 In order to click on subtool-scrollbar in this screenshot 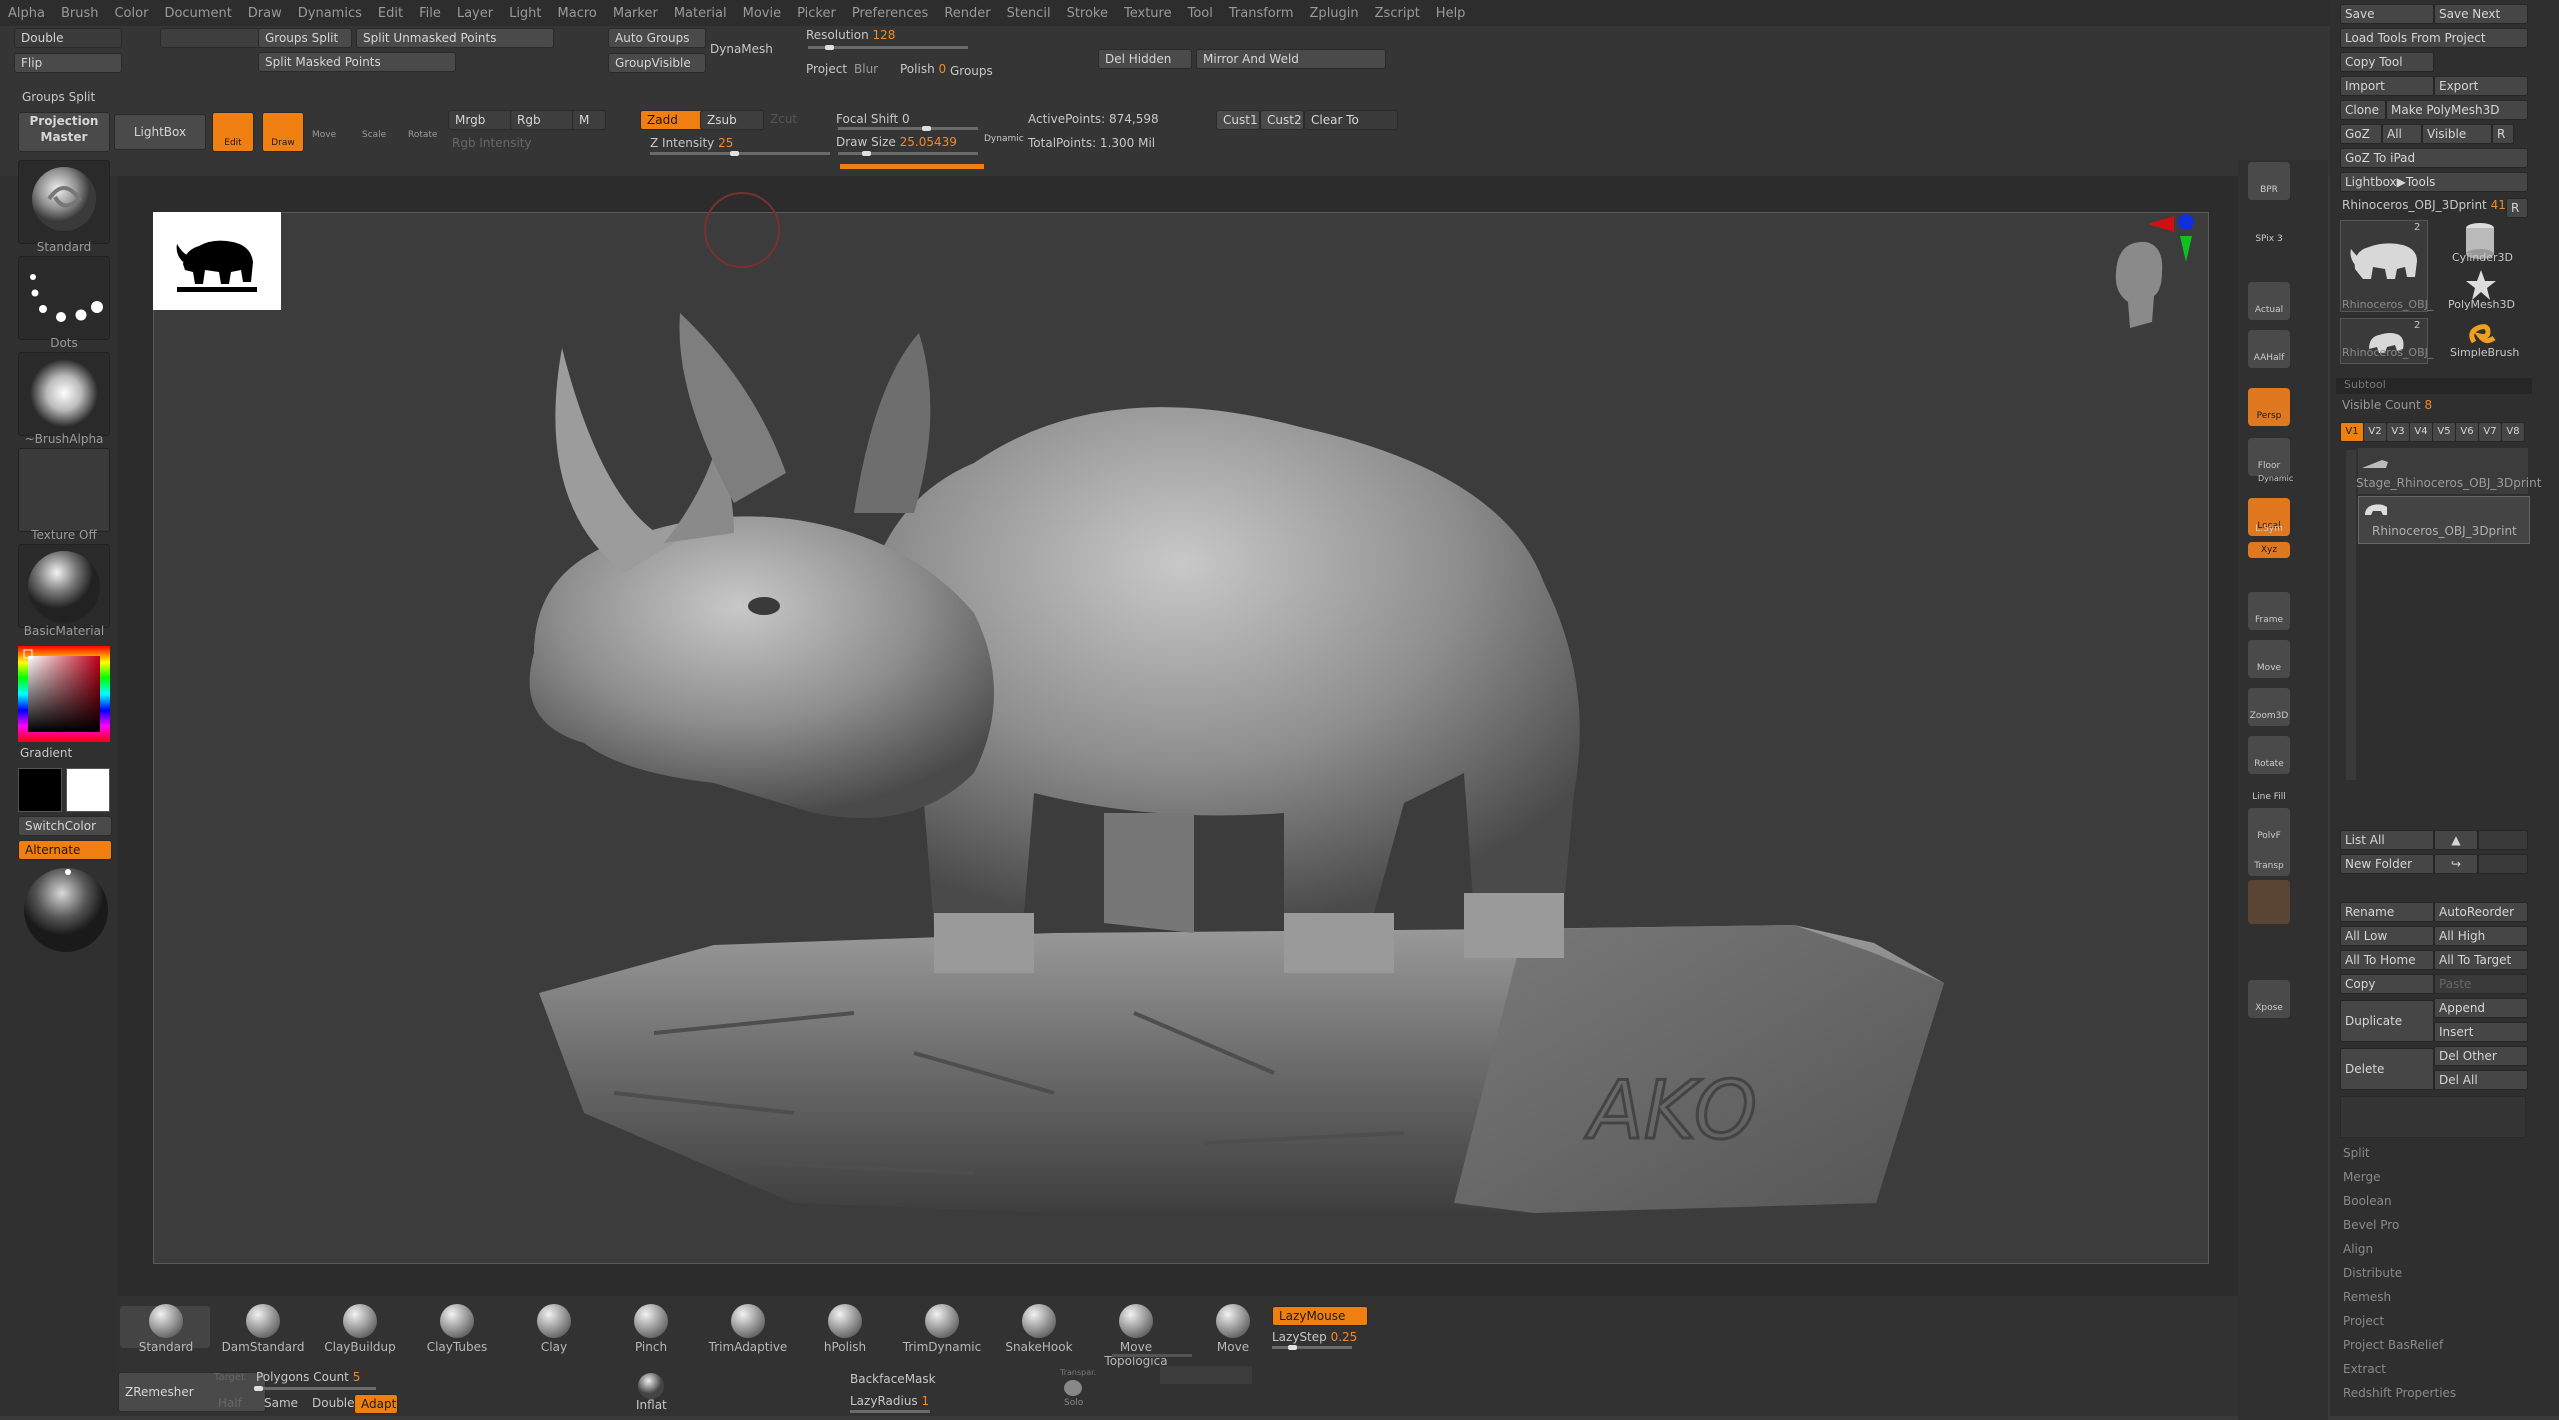, I will do `click(2351, 615)`.